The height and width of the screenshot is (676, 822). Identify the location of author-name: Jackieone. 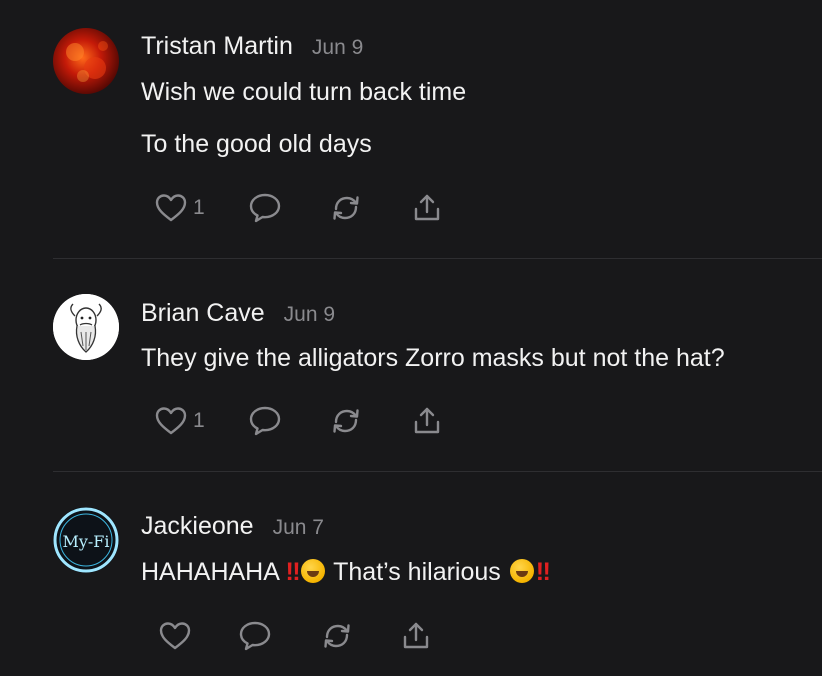
(197, 526).